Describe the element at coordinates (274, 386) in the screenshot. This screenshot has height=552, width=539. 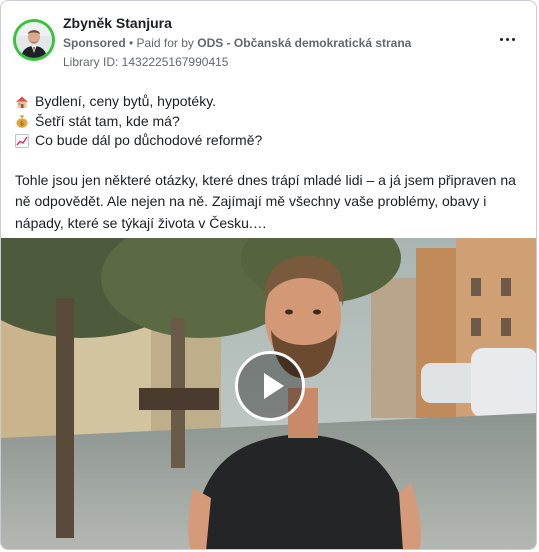
I see `play-icon` at that location.